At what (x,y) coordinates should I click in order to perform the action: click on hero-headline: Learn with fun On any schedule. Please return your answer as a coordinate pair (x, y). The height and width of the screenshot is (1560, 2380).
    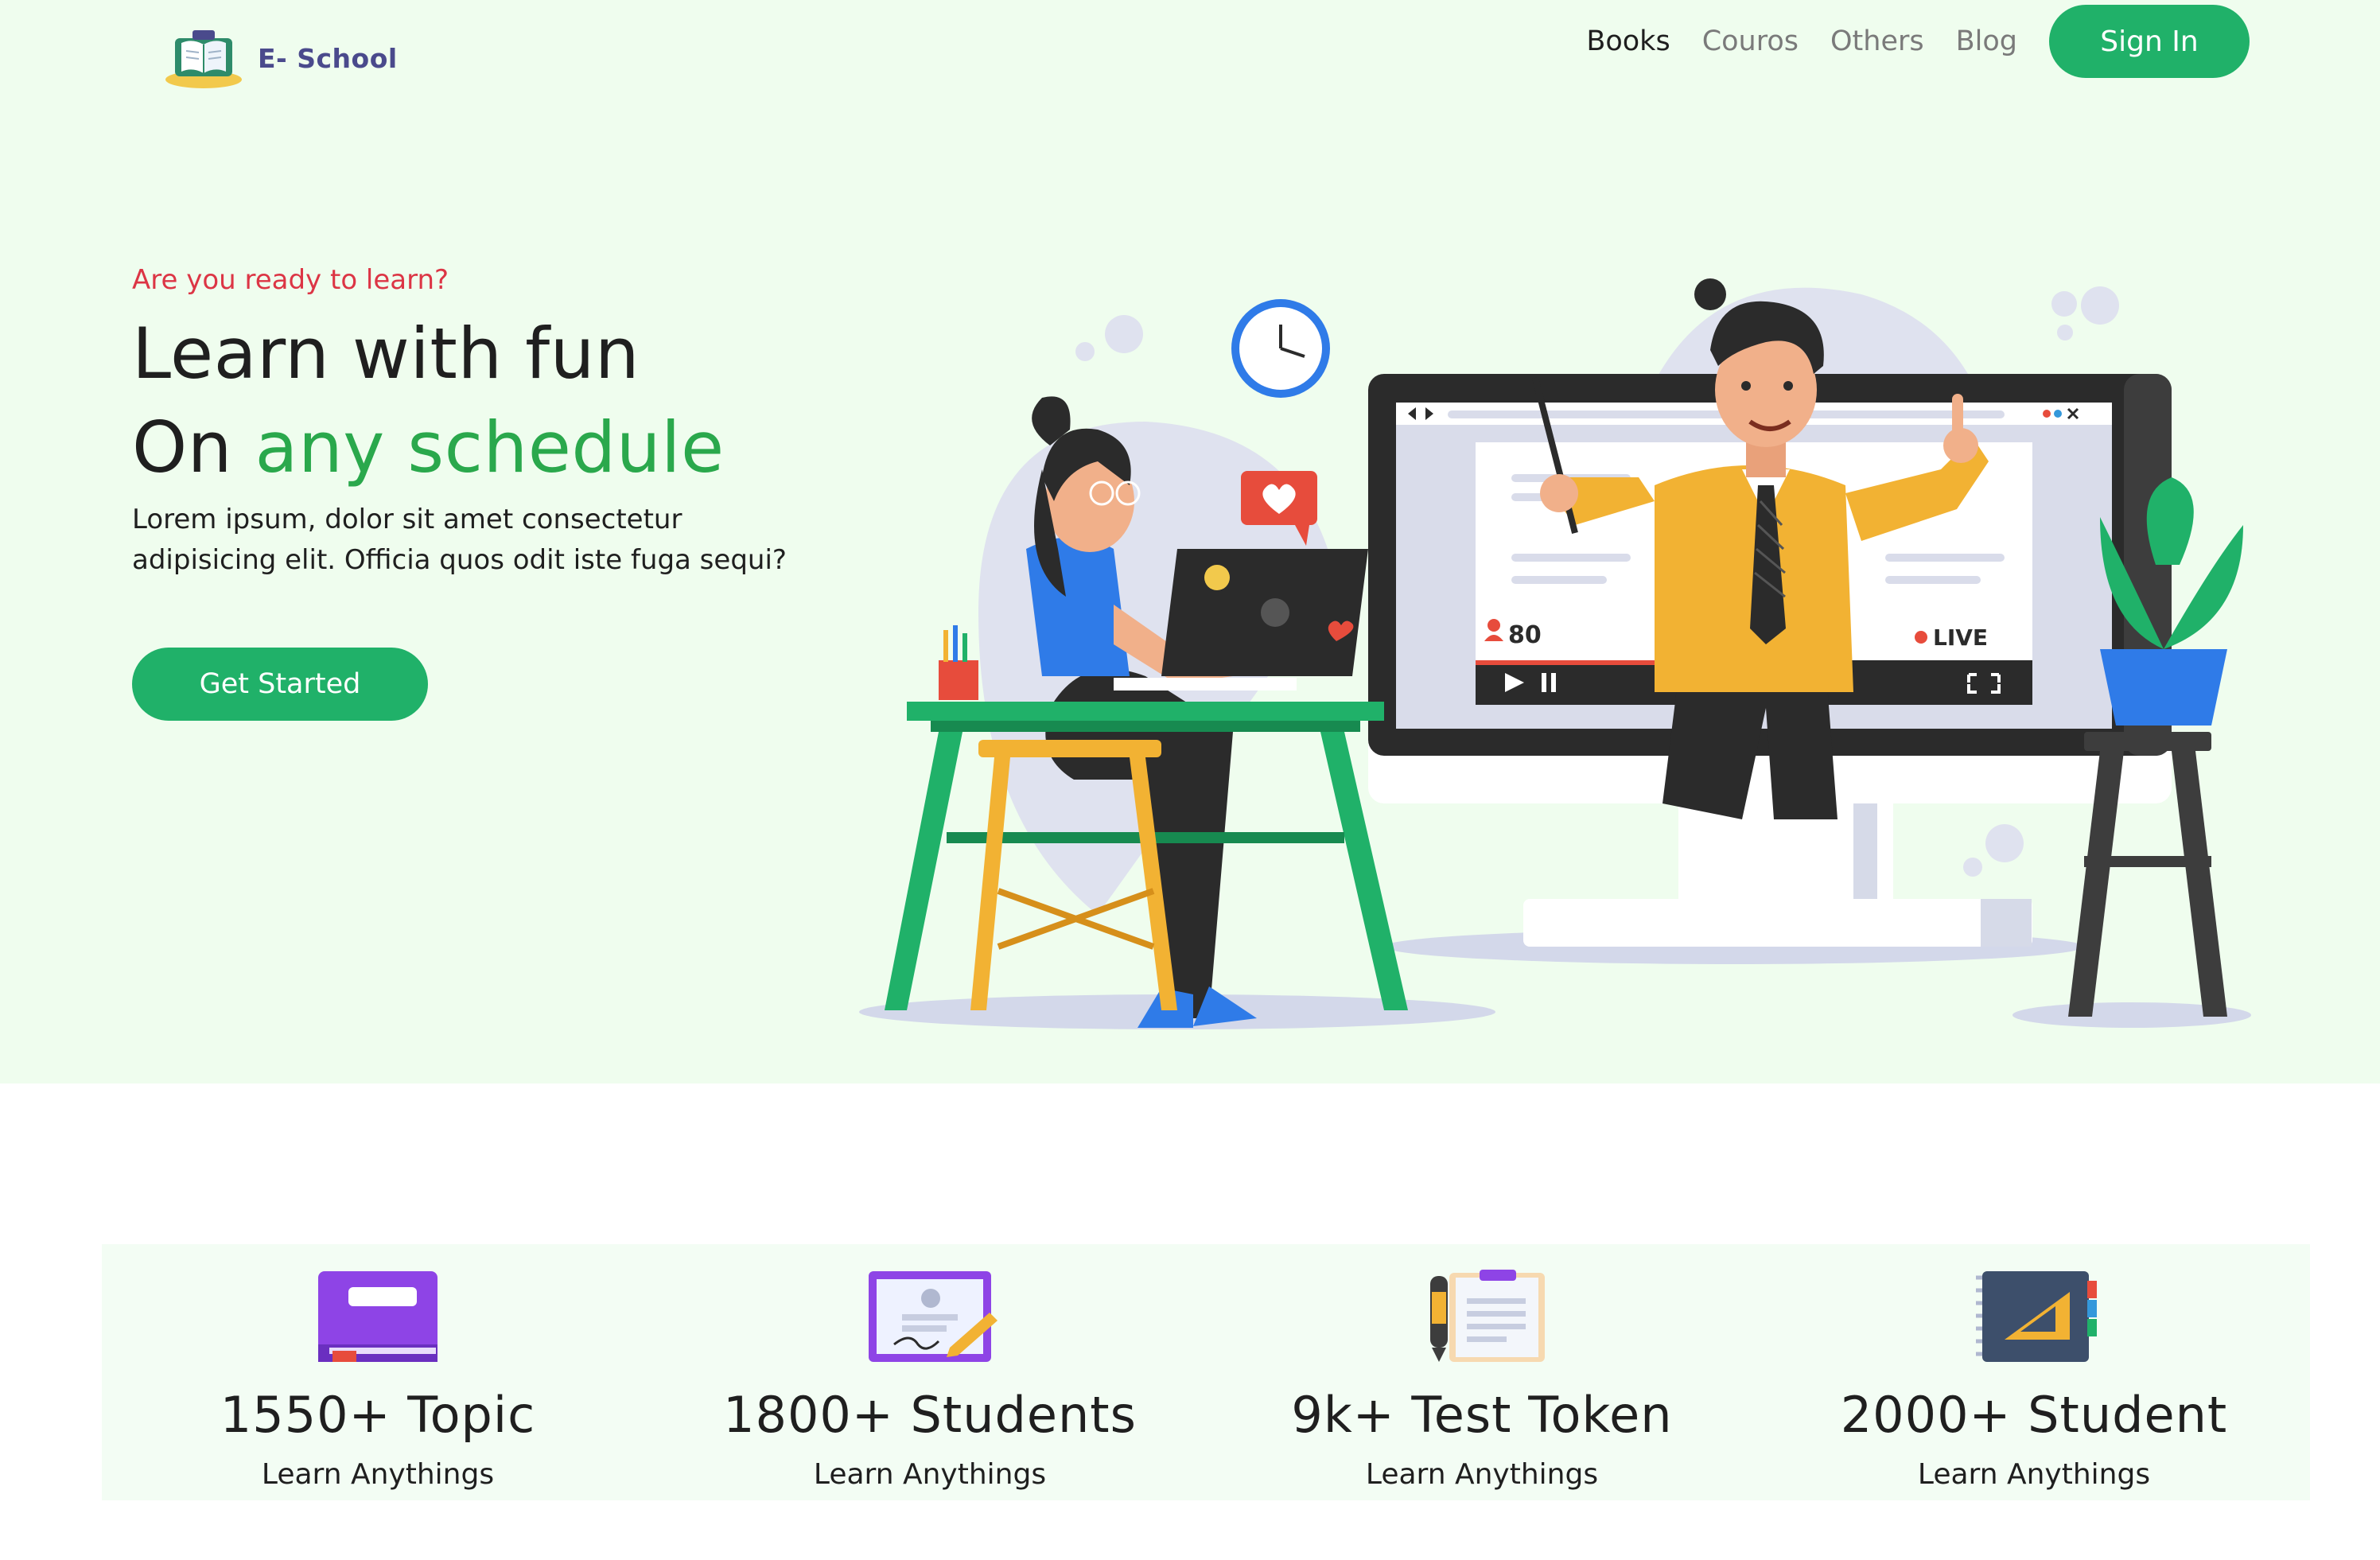
    Looking at the image, I should click on (428, 401).